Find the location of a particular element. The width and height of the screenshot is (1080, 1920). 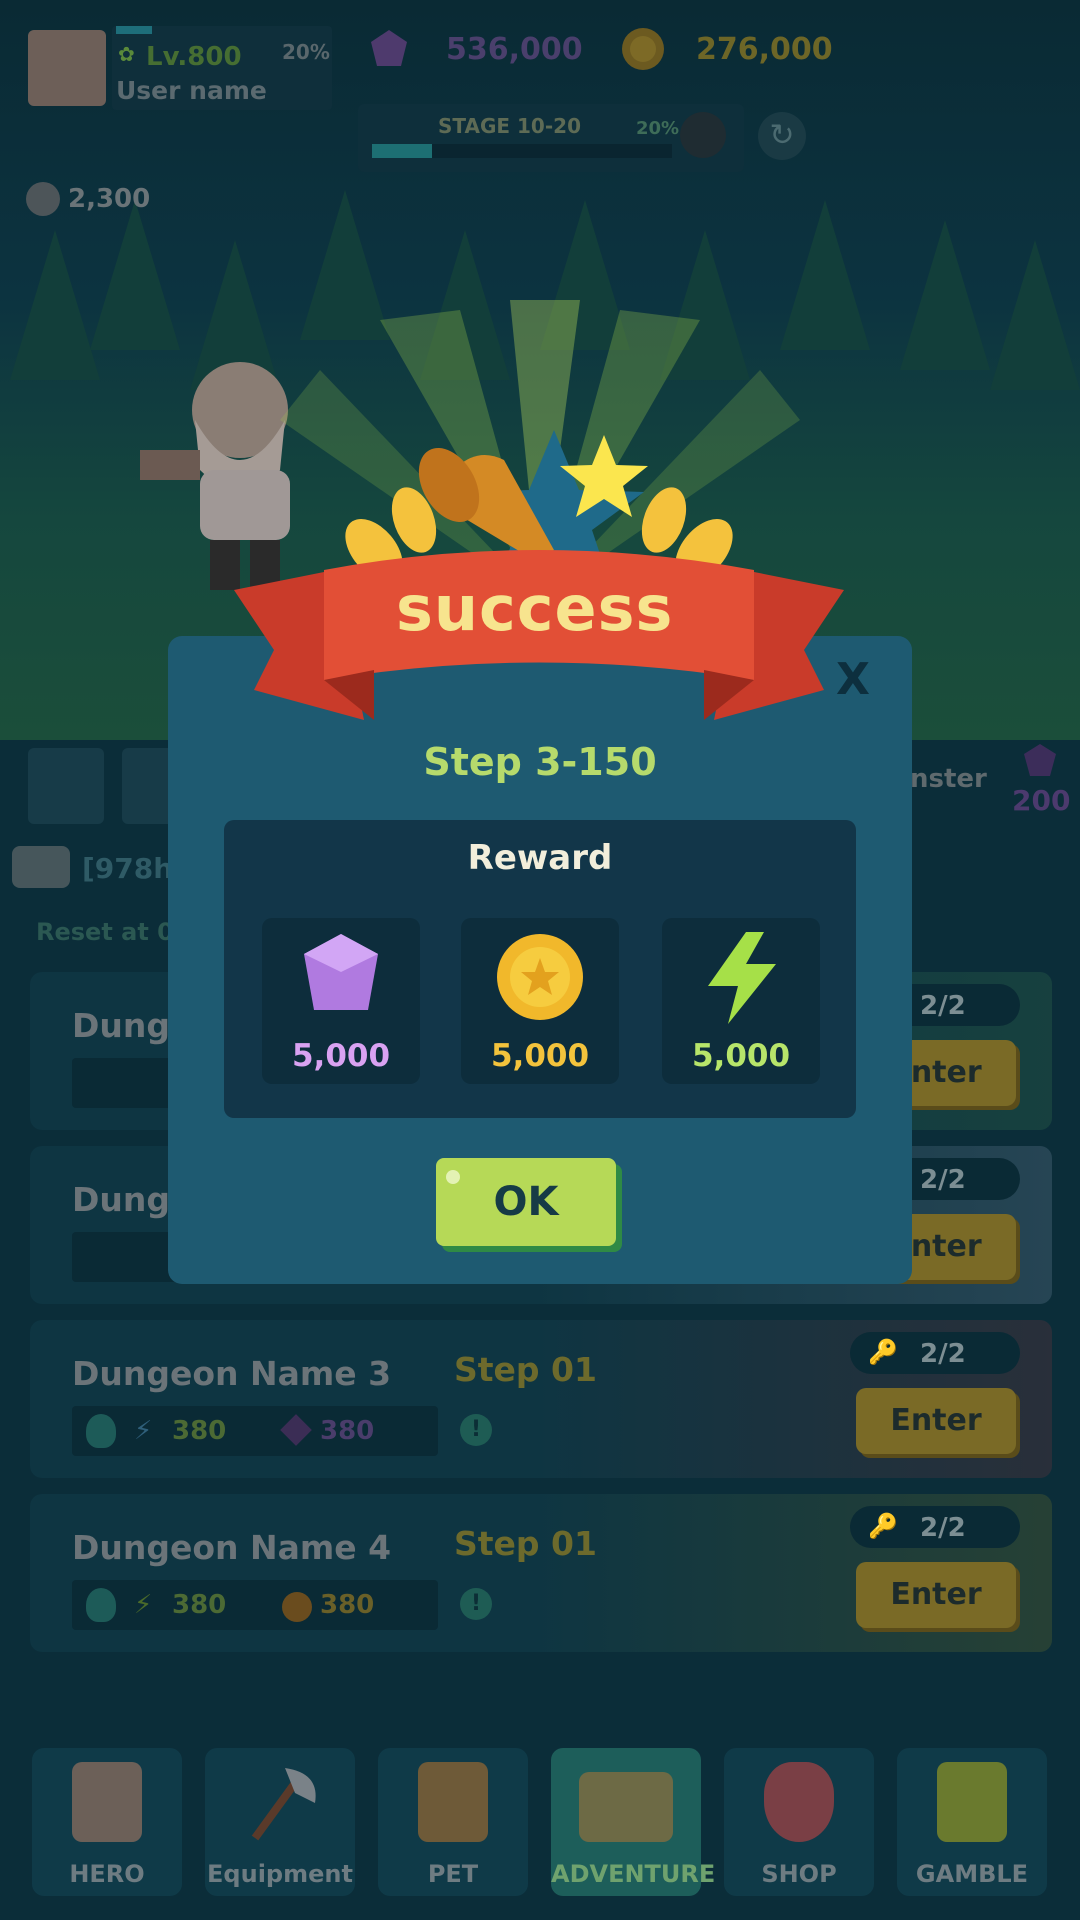

gem-count: 536,000 is located at coordinates (514, 49).